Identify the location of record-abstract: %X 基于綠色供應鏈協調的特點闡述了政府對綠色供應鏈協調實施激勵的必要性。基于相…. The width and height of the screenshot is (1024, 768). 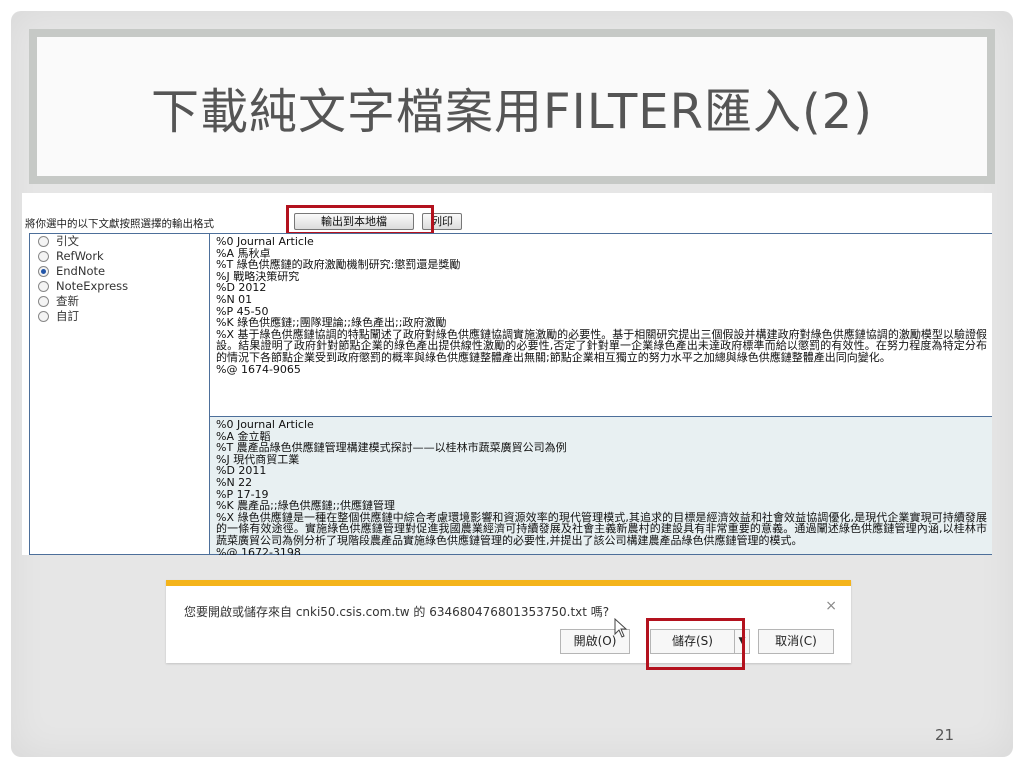
(601, 345).